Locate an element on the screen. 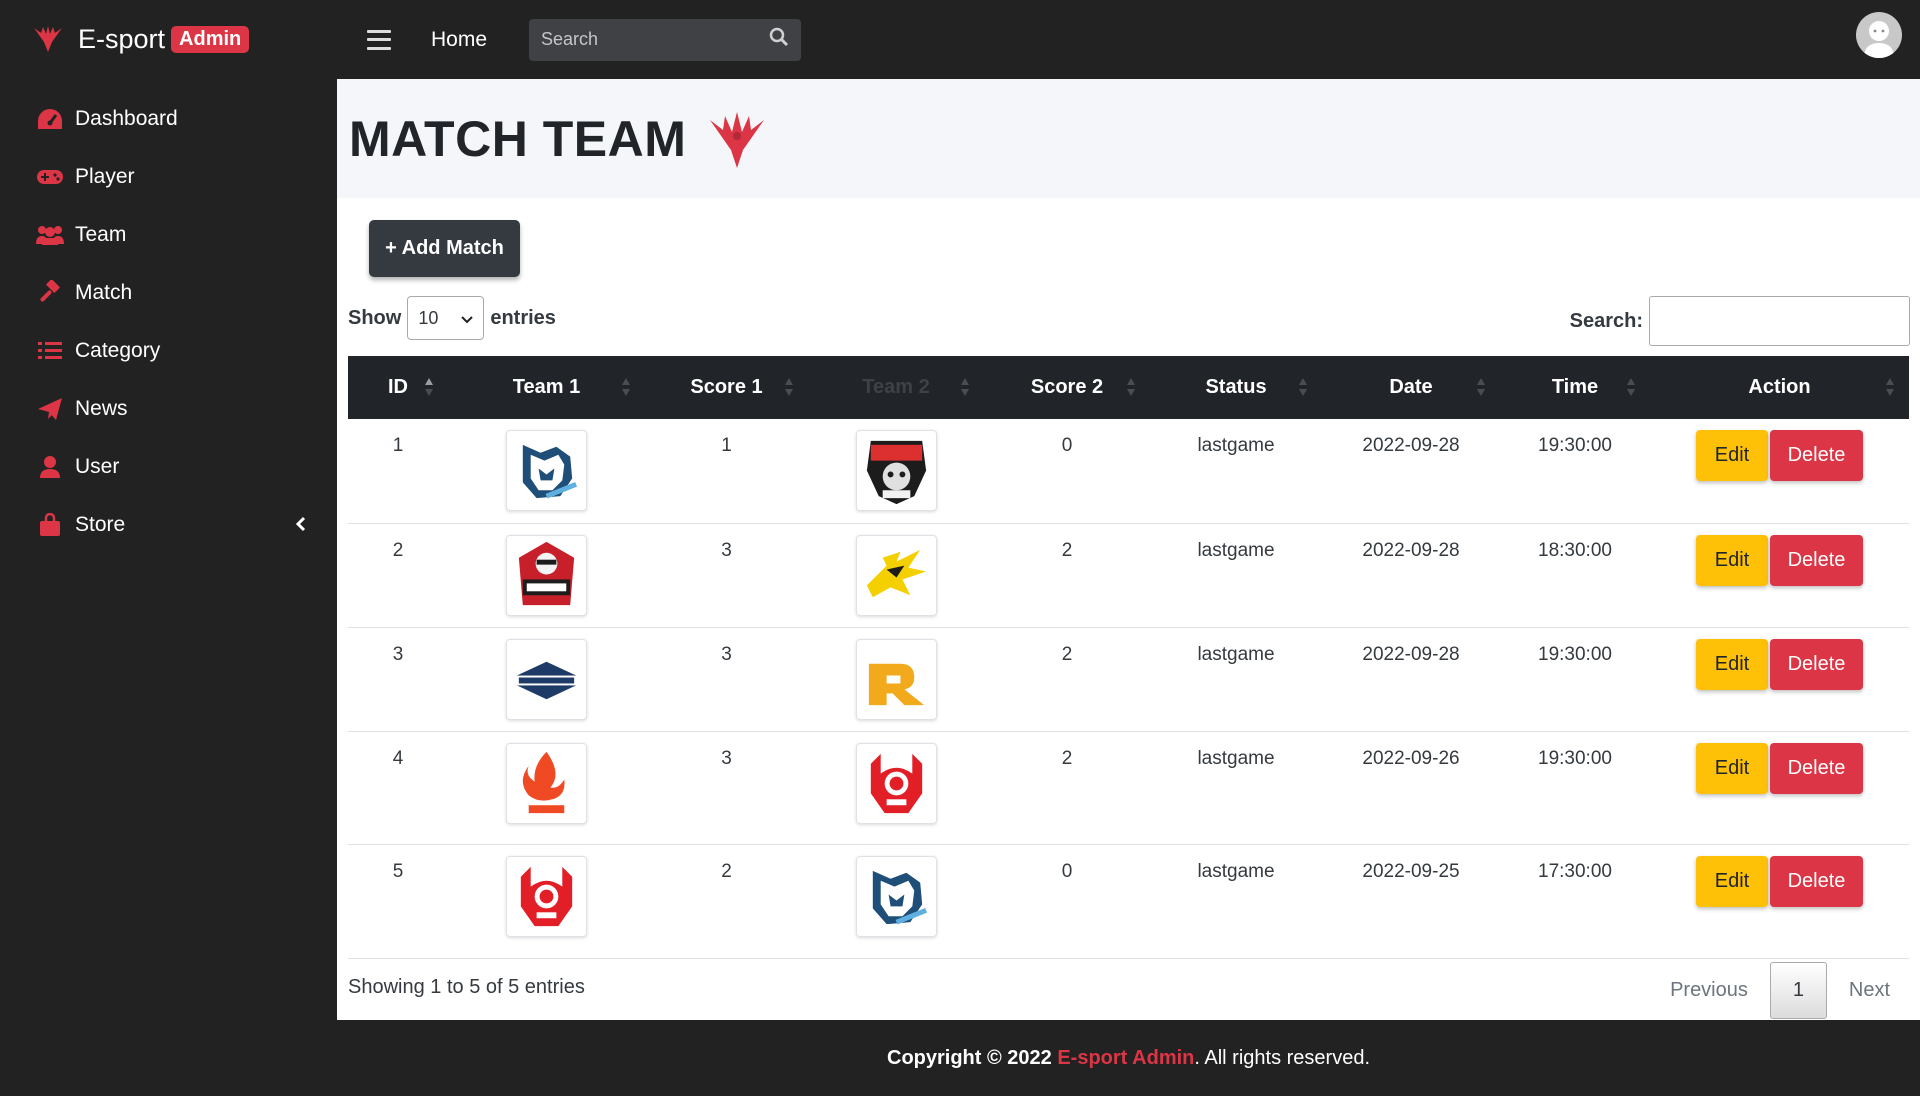  sidebar-item-label: User is located at coordinates (97, 466).